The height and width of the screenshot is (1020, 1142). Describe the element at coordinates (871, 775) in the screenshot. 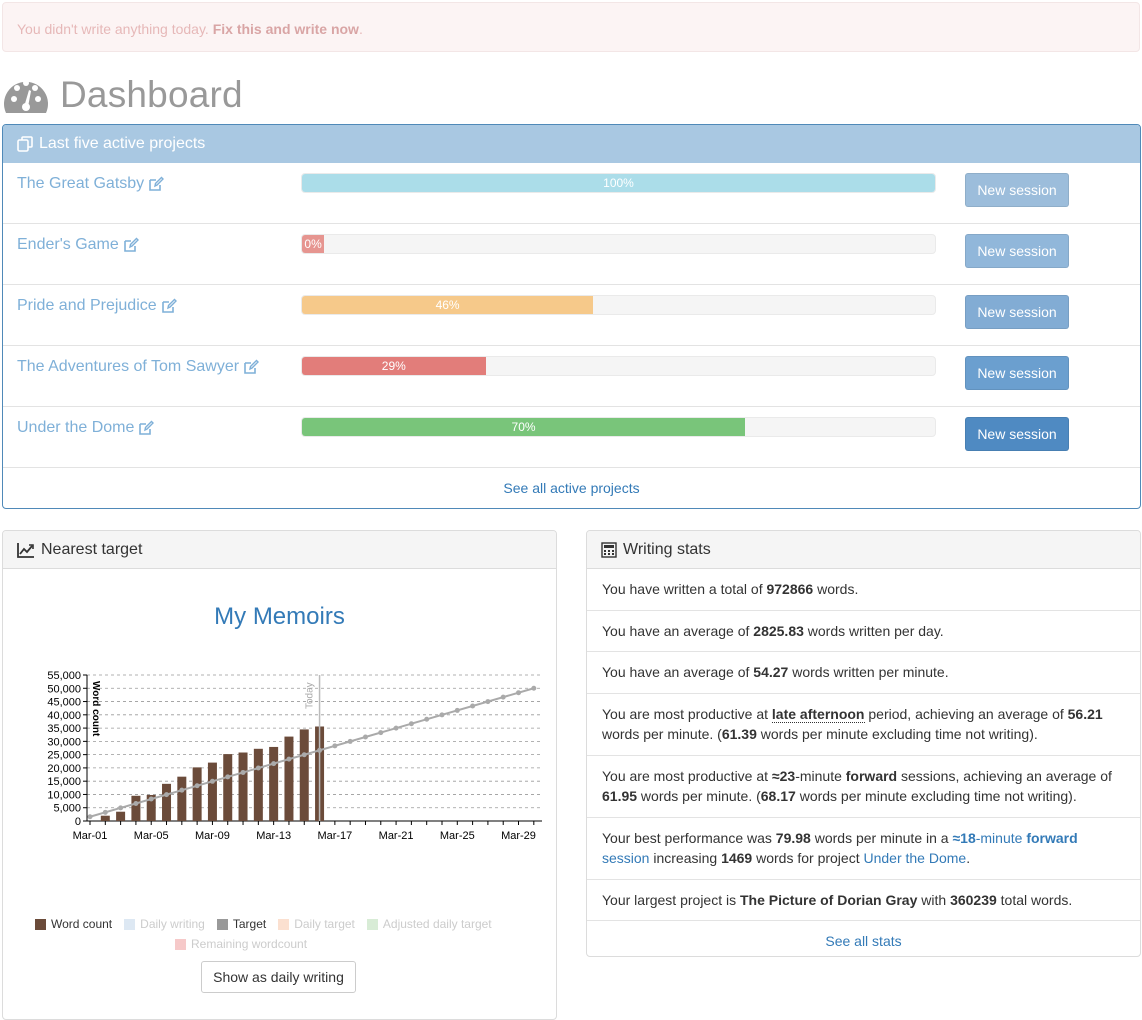

I see `session-type-value: forward` at that location.